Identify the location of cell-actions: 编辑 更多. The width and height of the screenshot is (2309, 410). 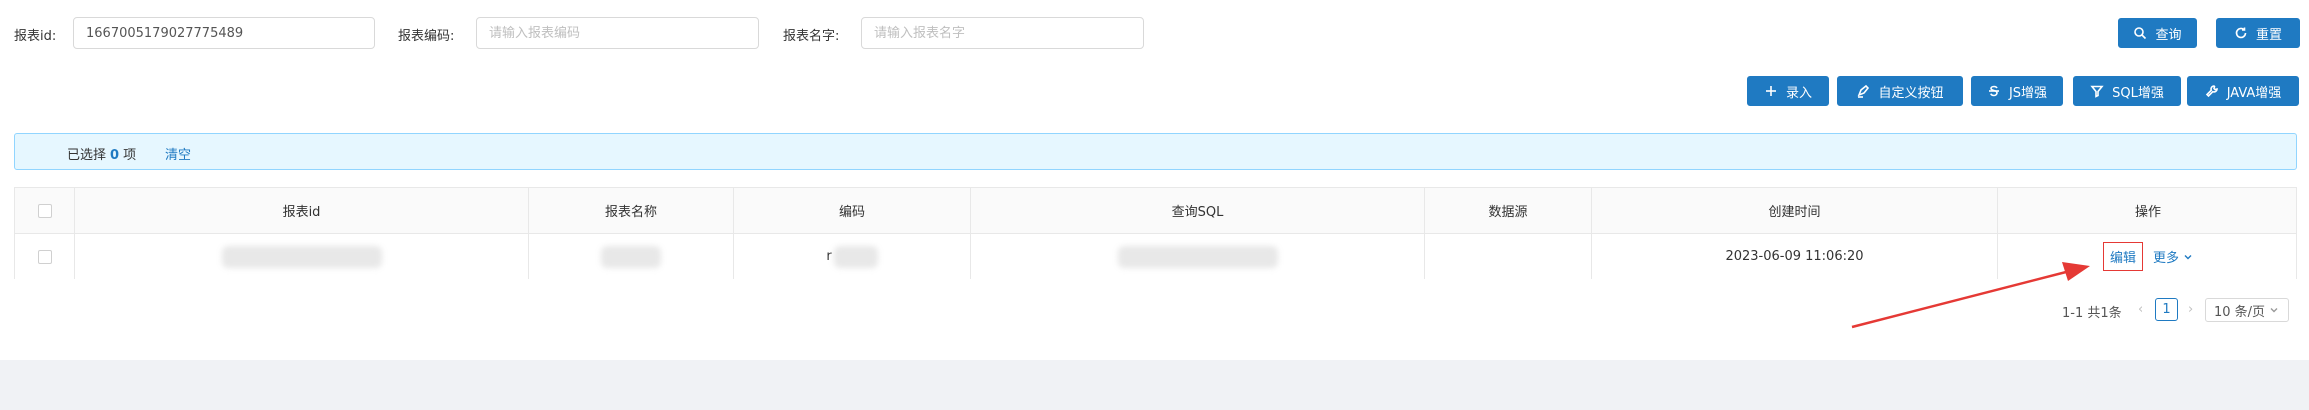
(2148, 256).